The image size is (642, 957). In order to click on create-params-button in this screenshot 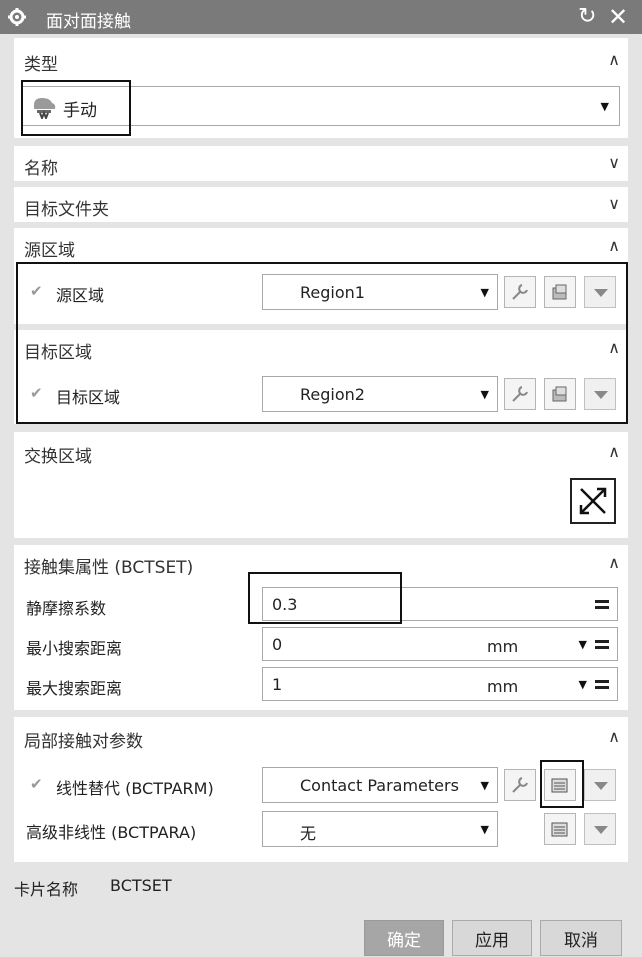, I will do `click(560, 829)`.